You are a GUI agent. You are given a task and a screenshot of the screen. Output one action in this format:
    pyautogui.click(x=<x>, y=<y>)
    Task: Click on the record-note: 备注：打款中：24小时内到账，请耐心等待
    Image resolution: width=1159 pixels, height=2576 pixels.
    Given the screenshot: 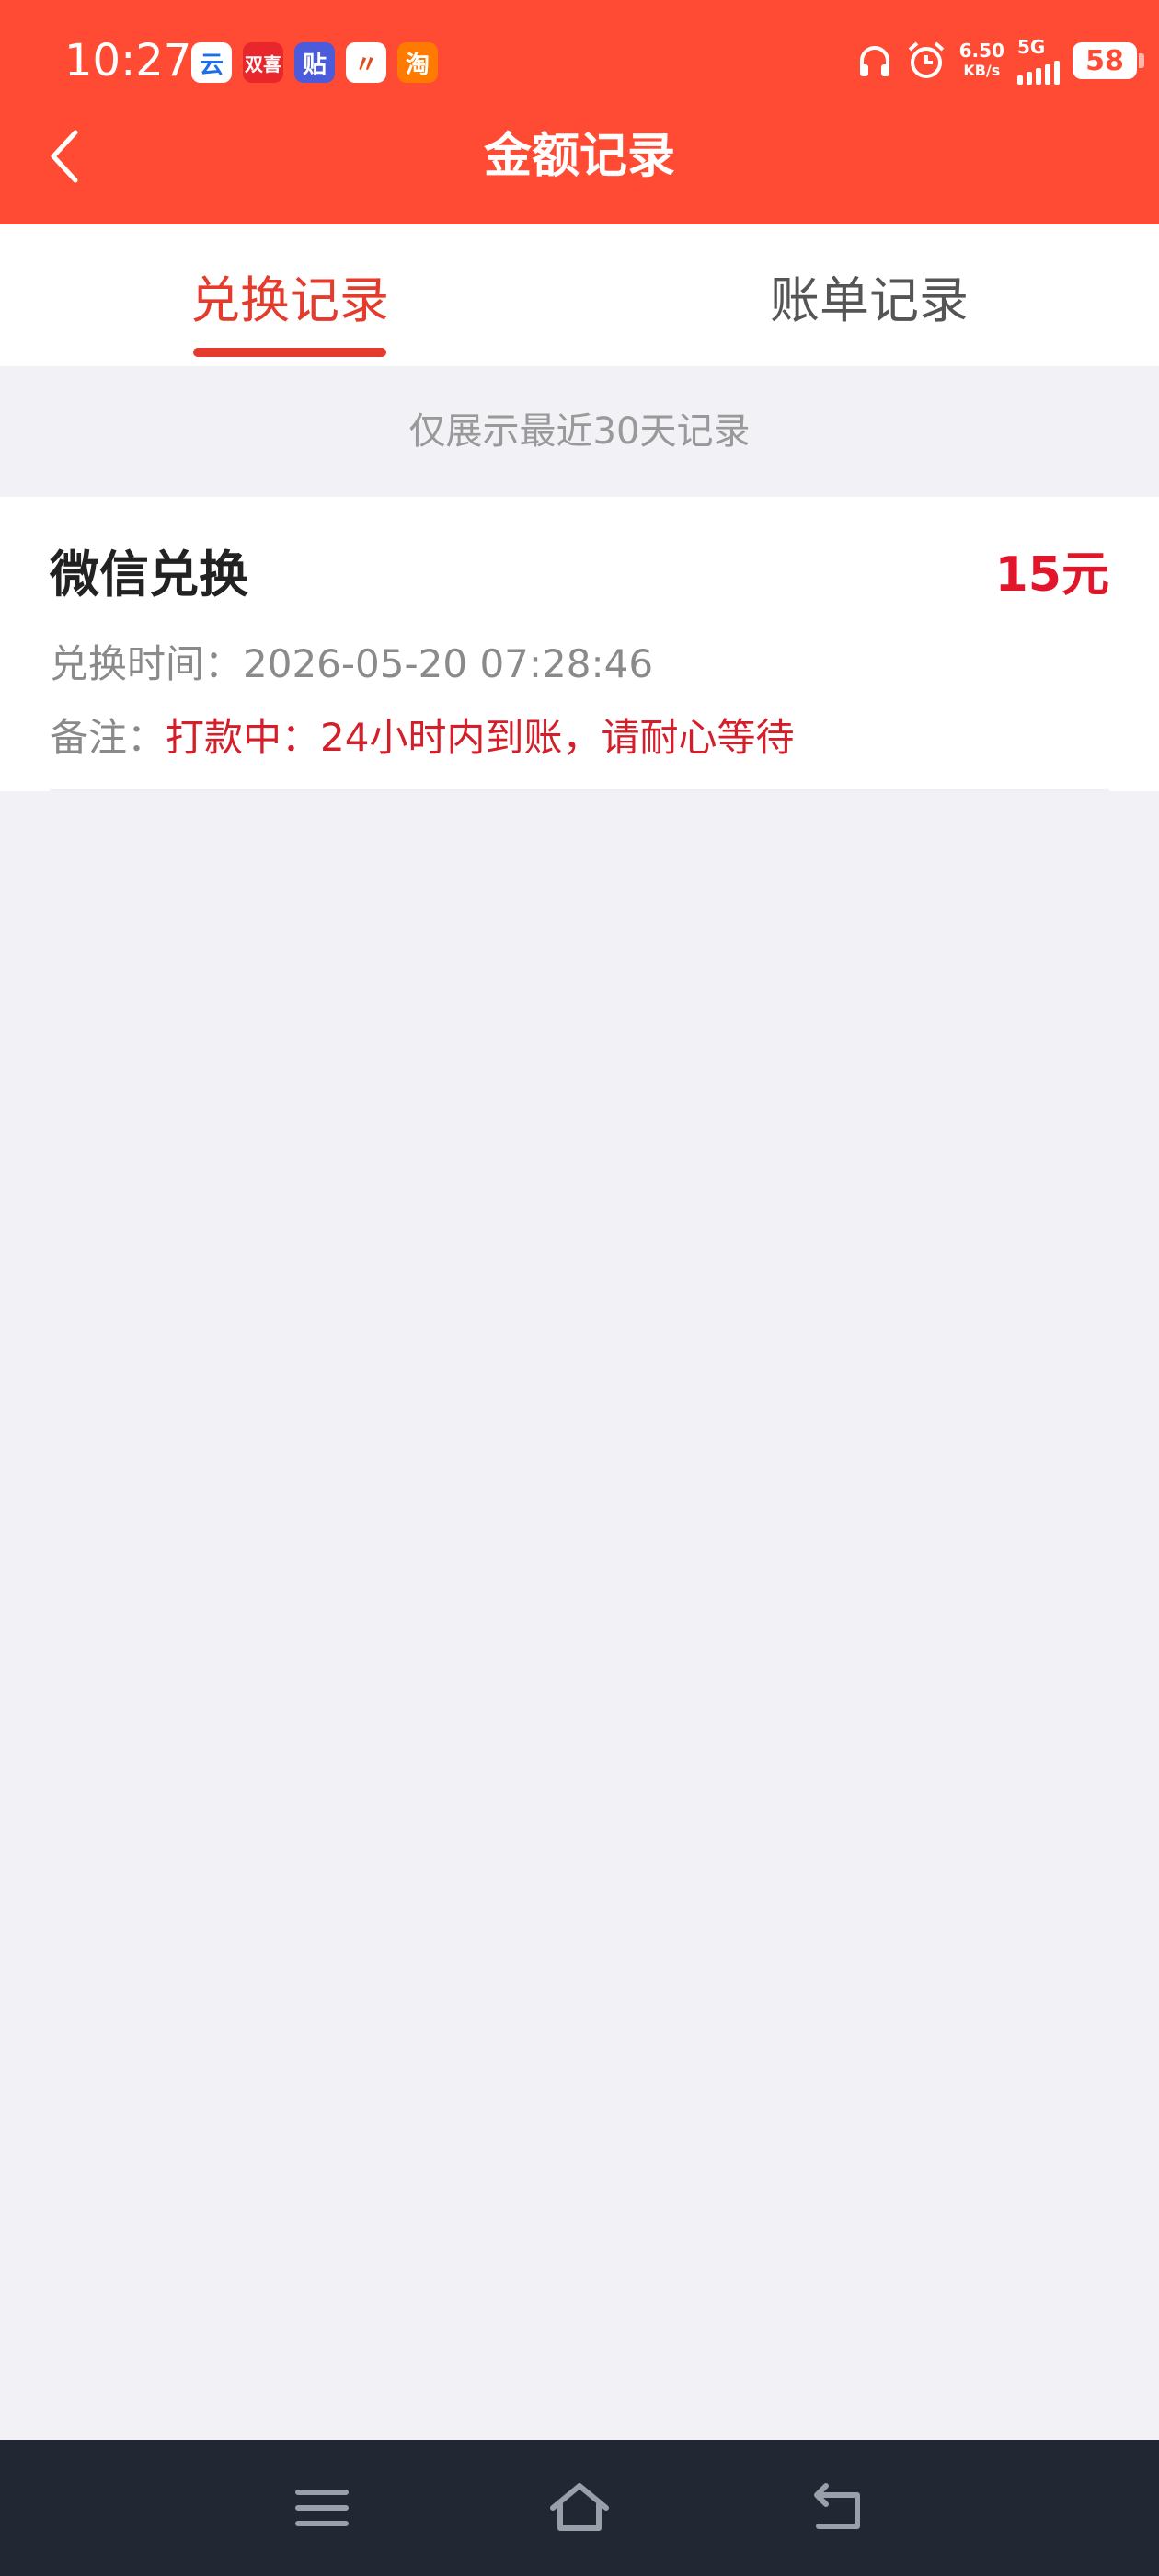 What is the action you would take?
    pyautogui.click(x=422, y=735)
    